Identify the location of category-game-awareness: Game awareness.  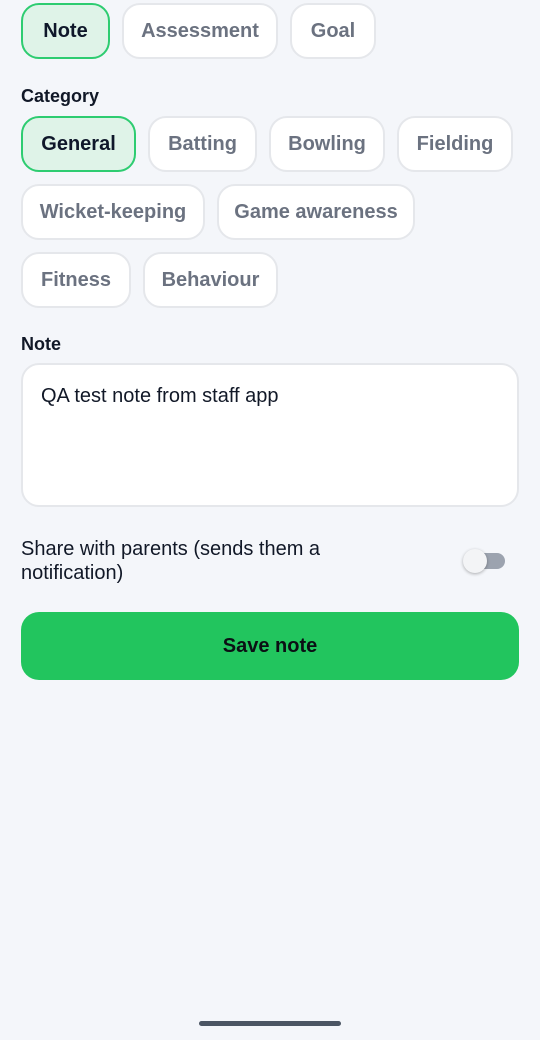
(316, 212).